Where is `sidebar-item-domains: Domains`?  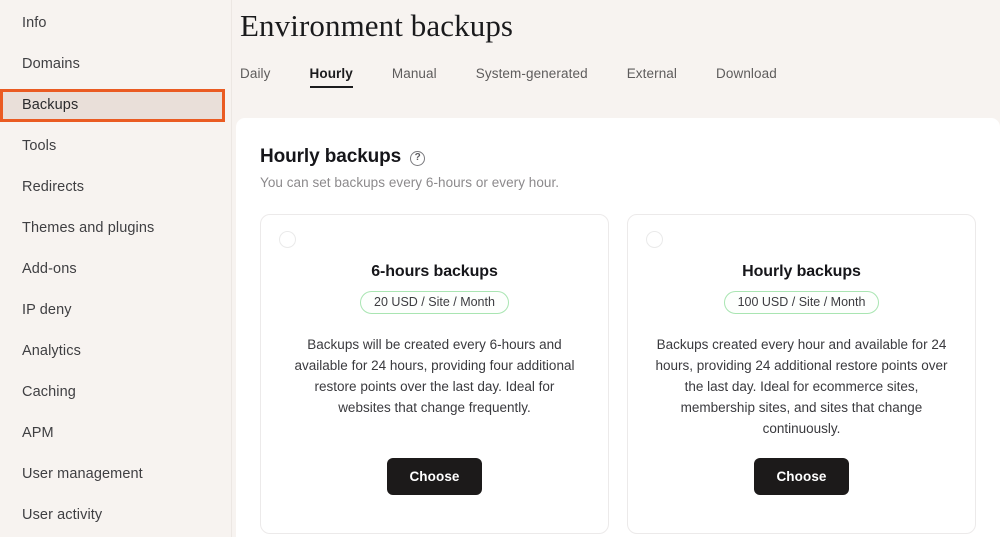
sidebar-item-domains: Domains is located at coordinates (115, 64).